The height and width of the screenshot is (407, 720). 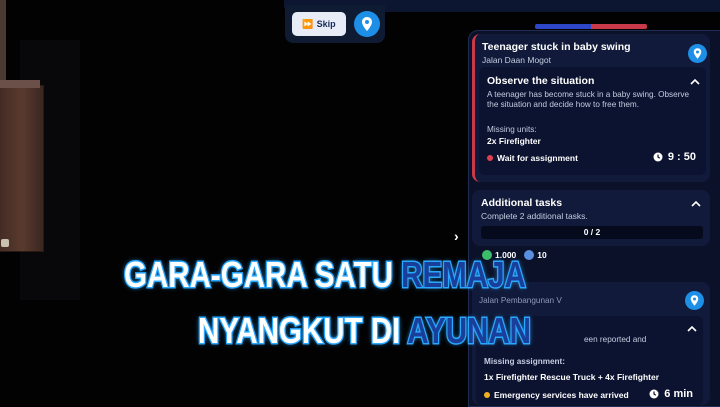 I want to click on caption-line-1-highlight: REMAJA, so click(x=463, y=275).